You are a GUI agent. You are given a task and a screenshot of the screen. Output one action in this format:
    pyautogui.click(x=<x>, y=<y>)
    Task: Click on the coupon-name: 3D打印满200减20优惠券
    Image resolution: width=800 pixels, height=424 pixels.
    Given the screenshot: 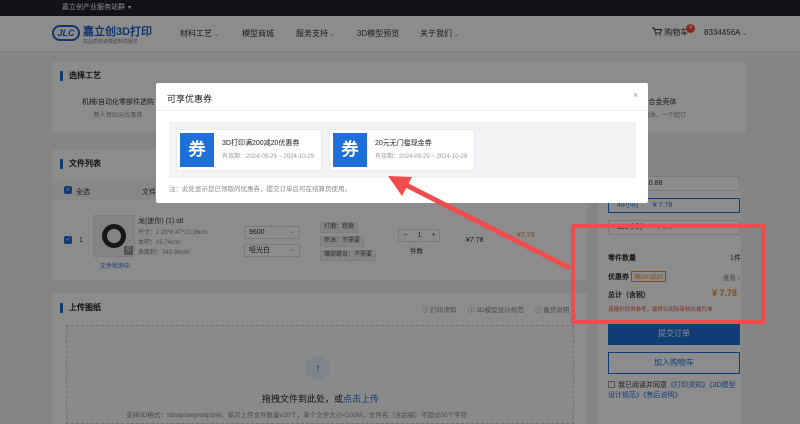 What is the action you would take?
    pyautogui.click(x=261, y=143)
    